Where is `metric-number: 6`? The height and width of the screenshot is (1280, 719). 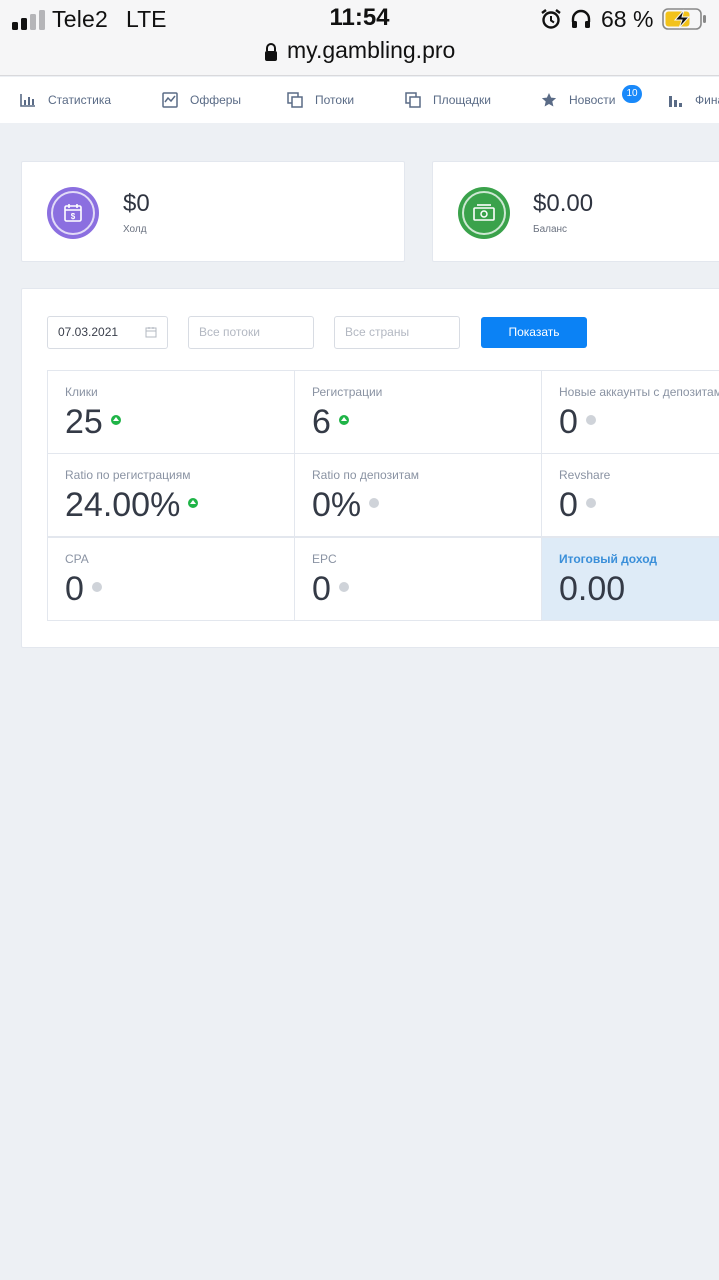
metric-number: 6 is located at coordinates (321, 422).